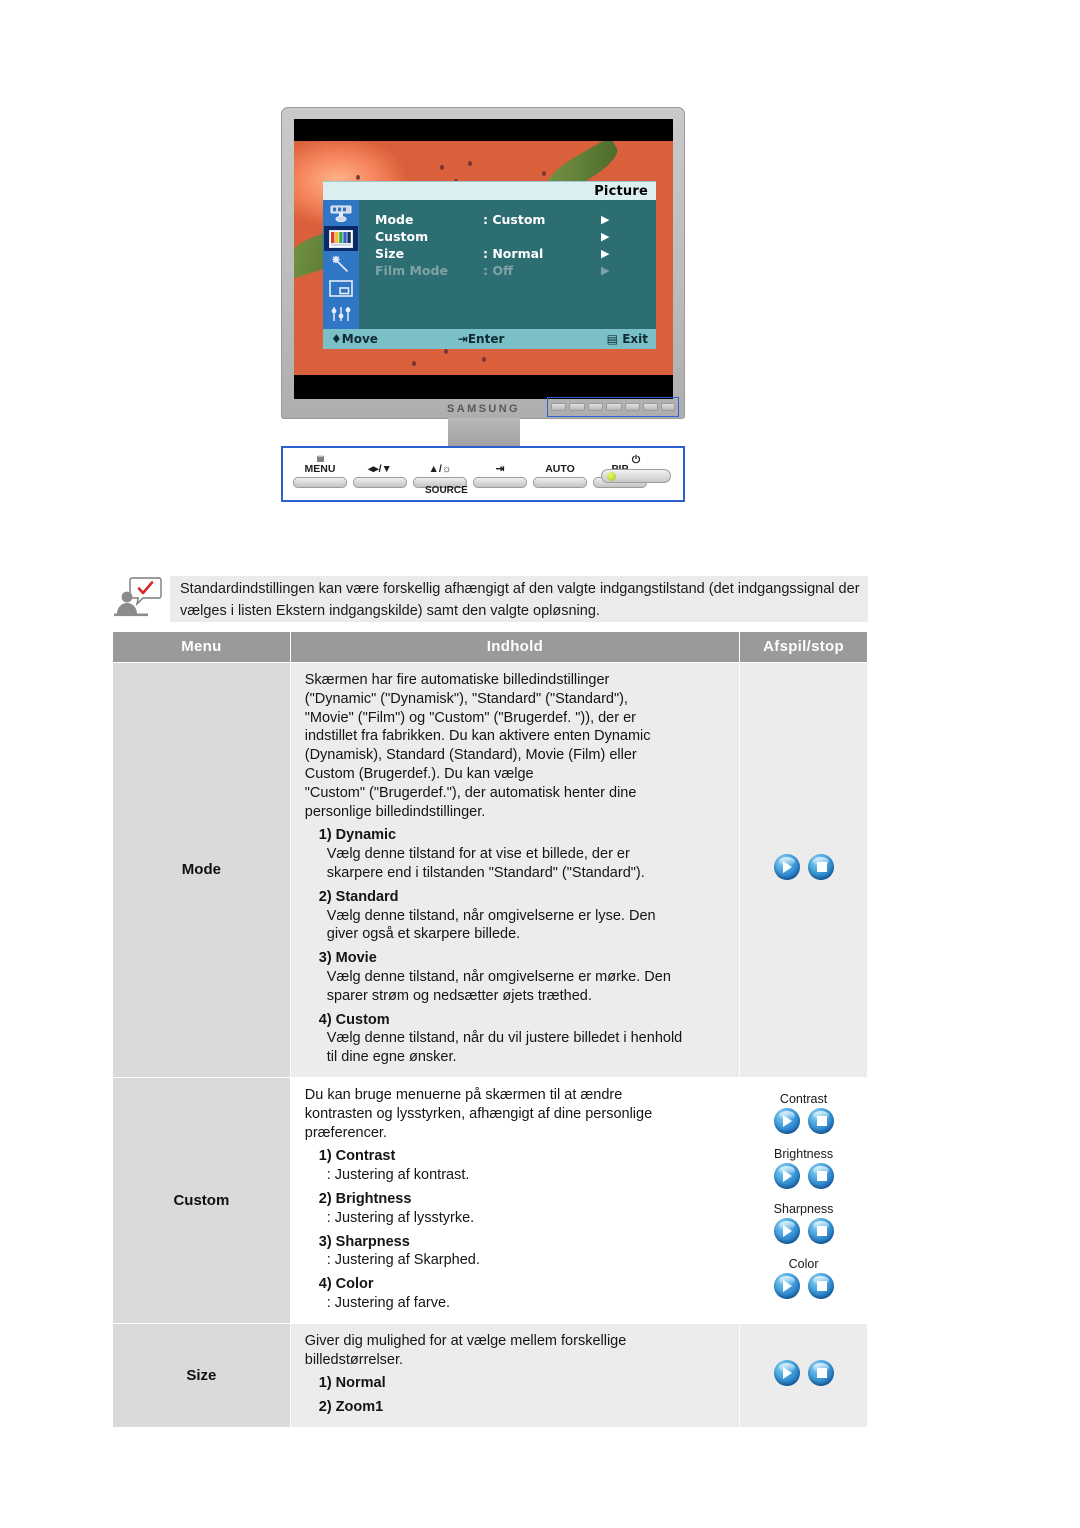  Describe the element at coordinates (341, 238) in the screenshot. I see `color-bars-icon` at that location.